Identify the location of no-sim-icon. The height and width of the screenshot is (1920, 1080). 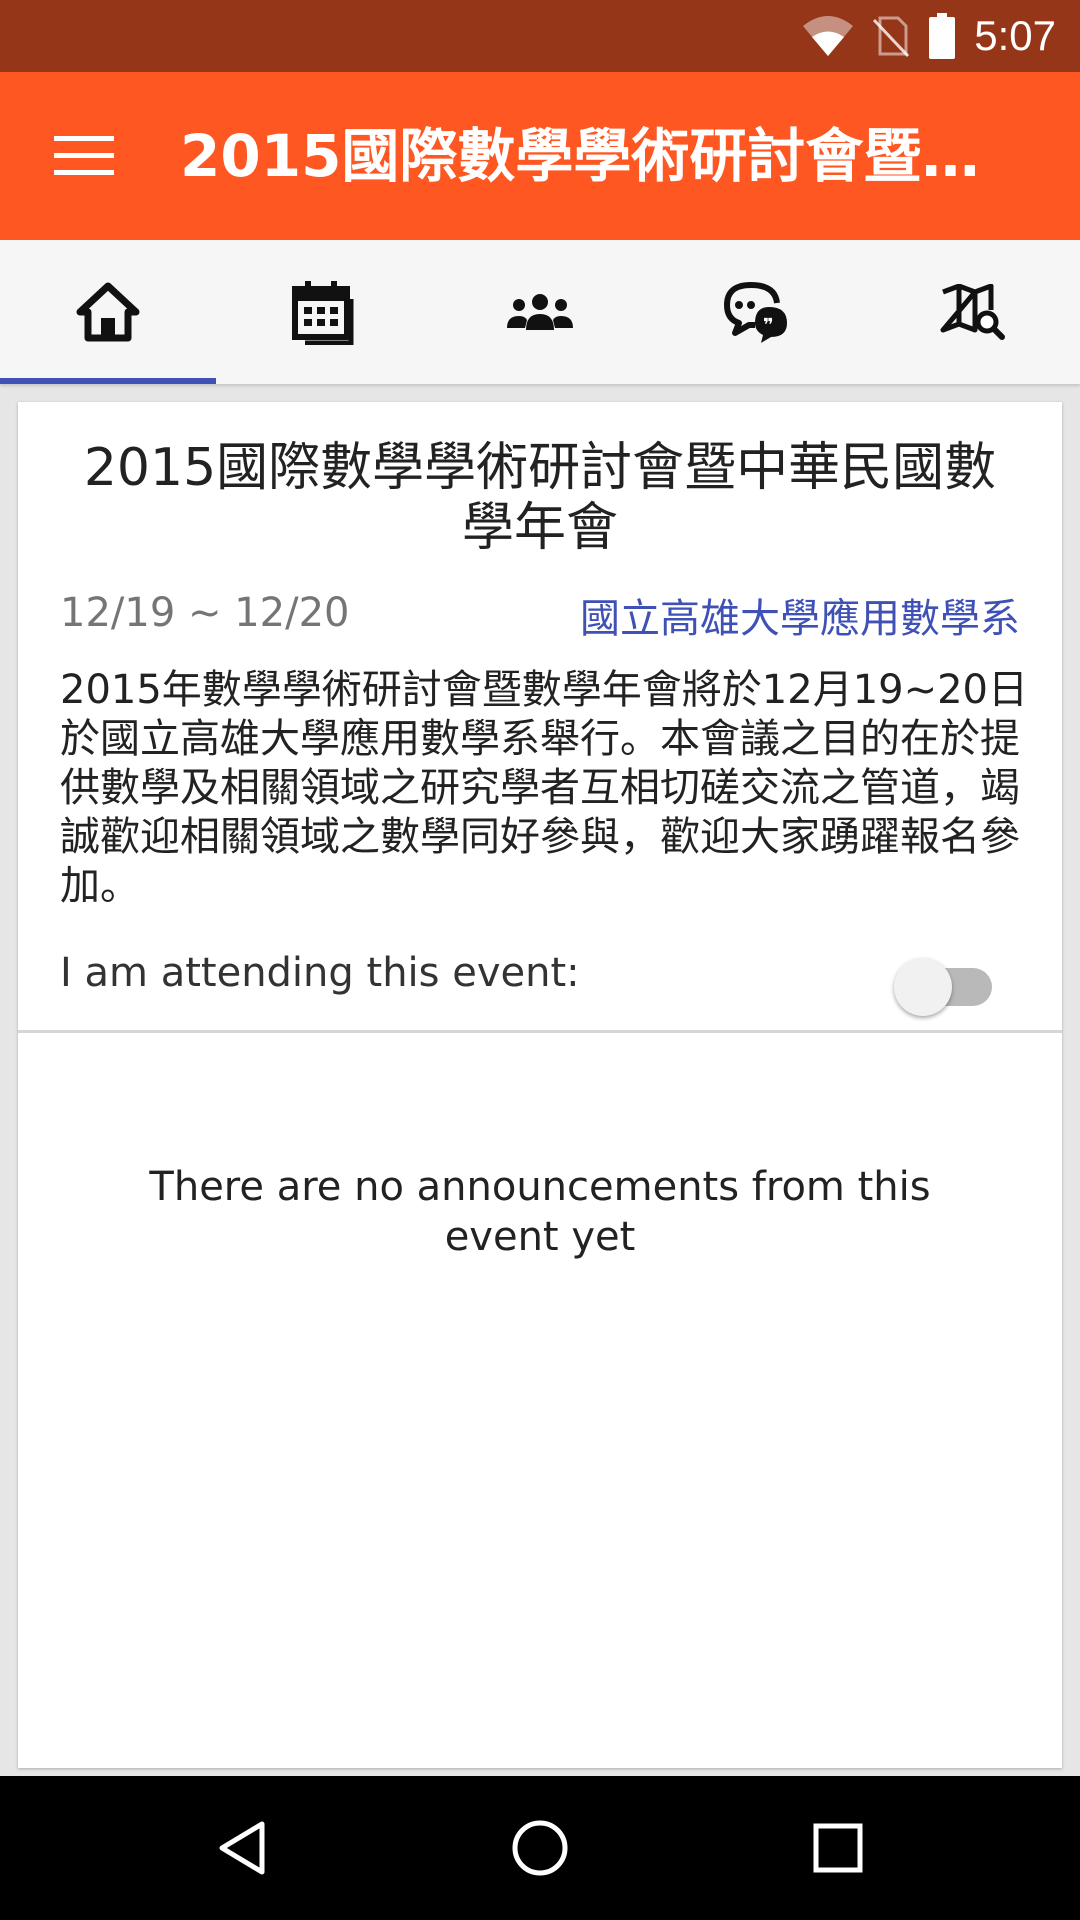
(891, 37).